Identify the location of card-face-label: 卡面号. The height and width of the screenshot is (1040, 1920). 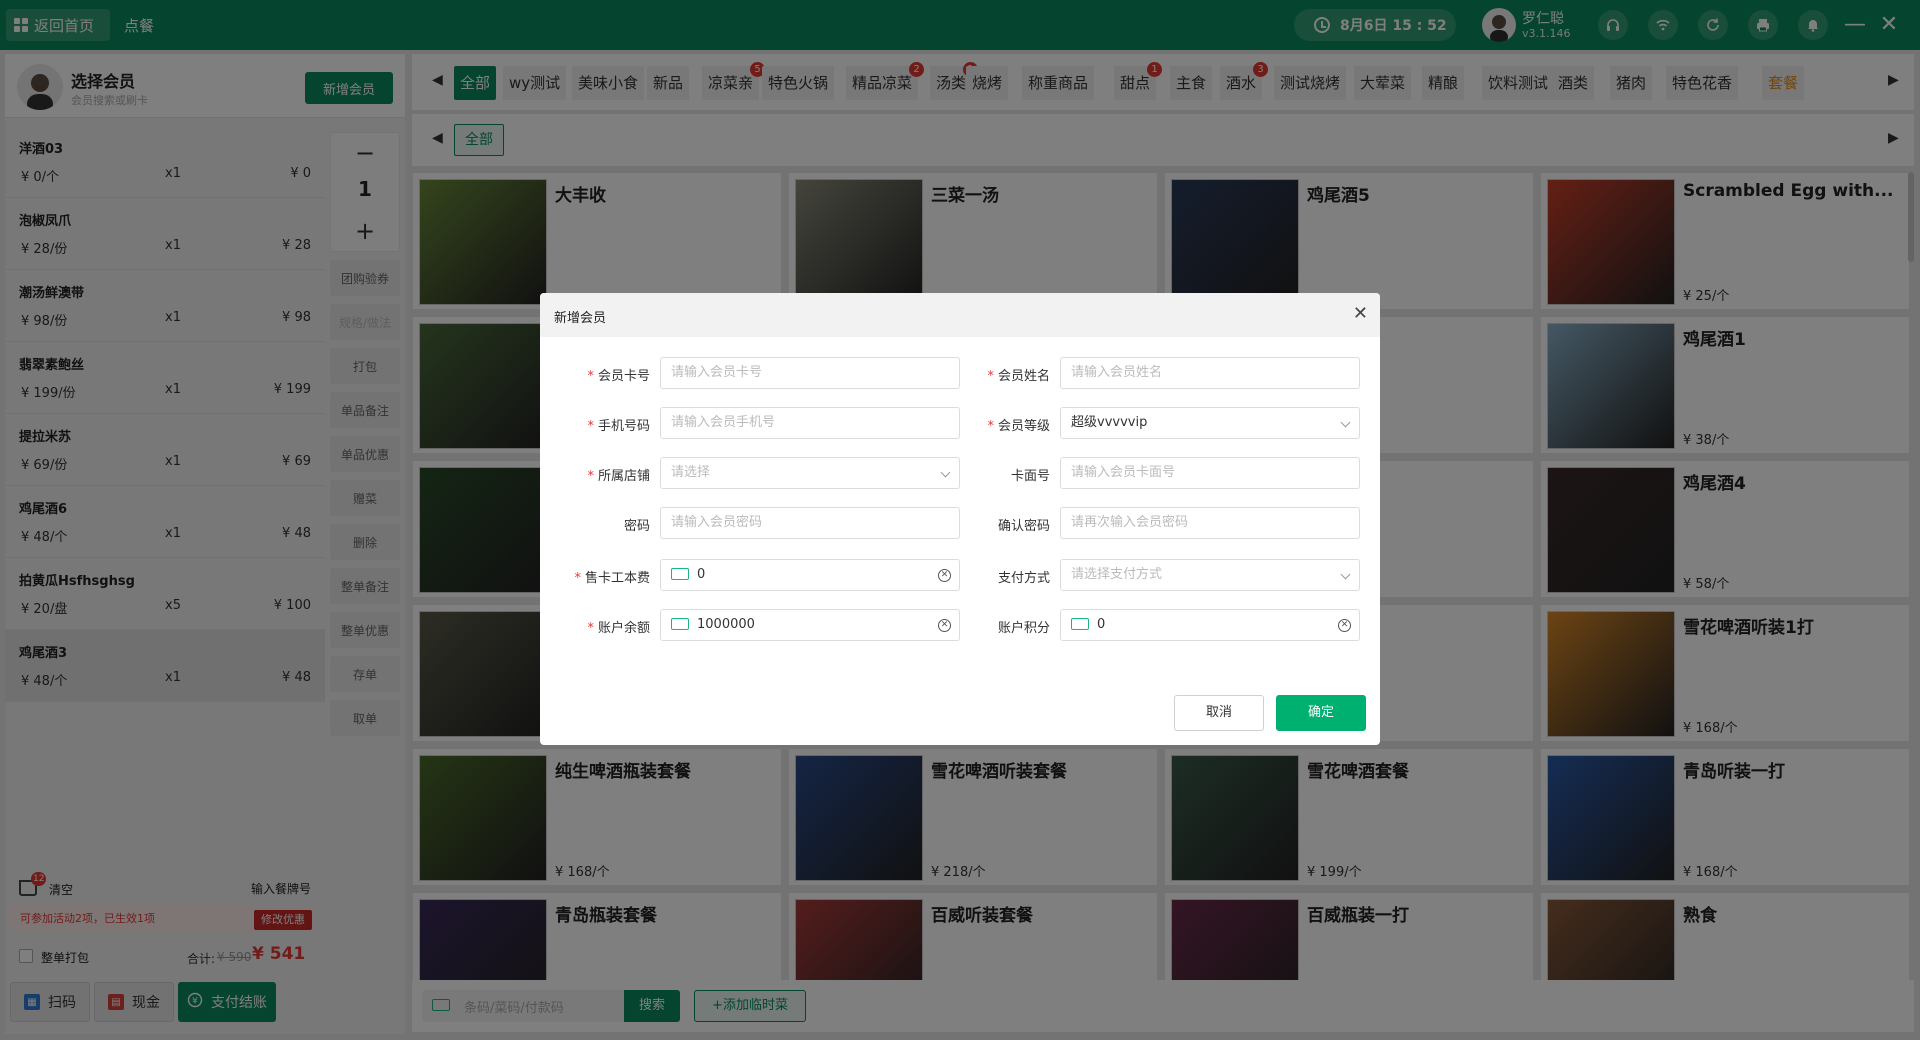
(1030, 476).